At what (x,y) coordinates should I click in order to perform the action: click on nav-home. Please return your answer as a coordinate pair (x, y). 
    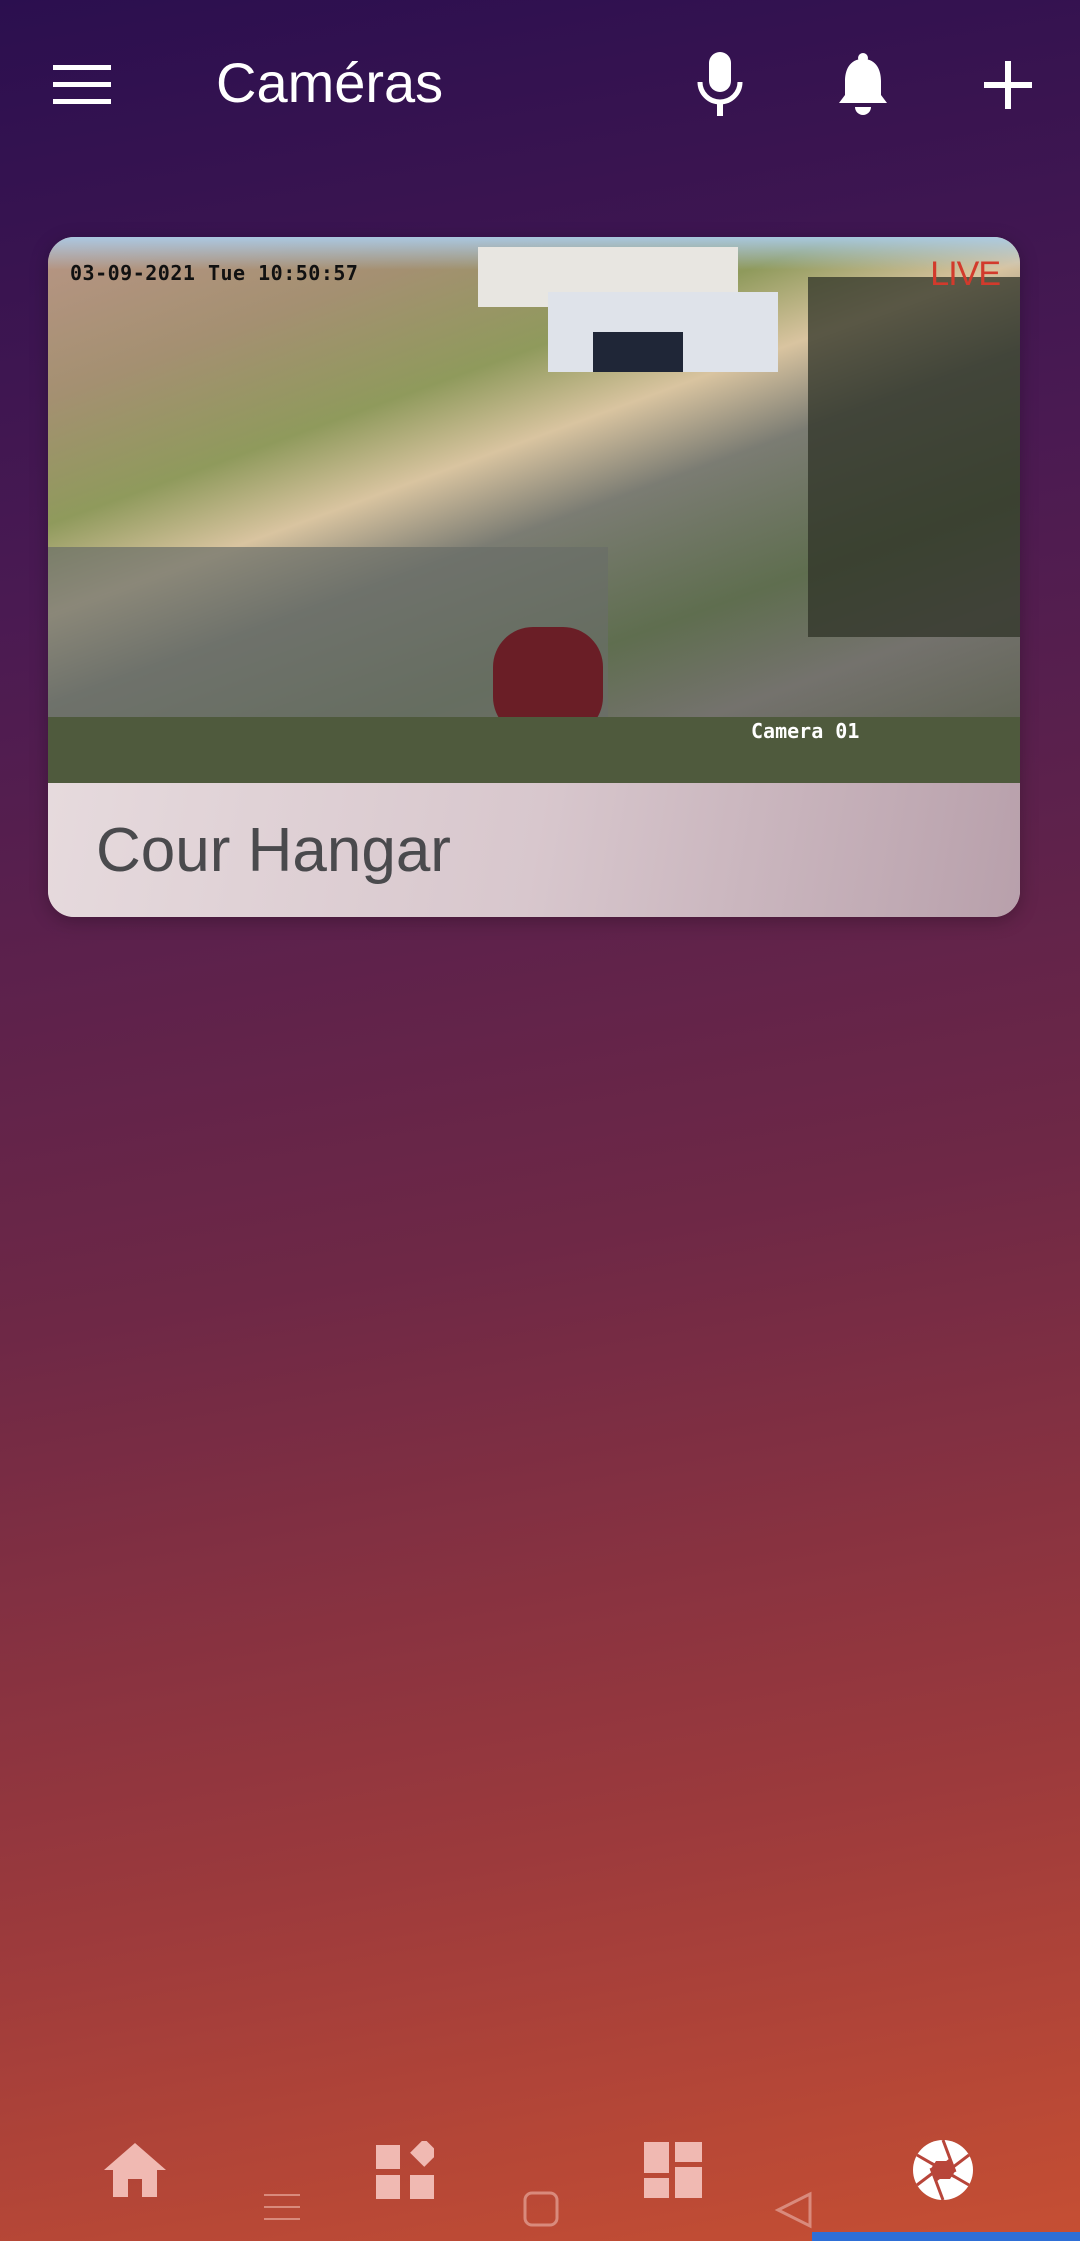
    Looking at the image, I should click on (135, 2170).